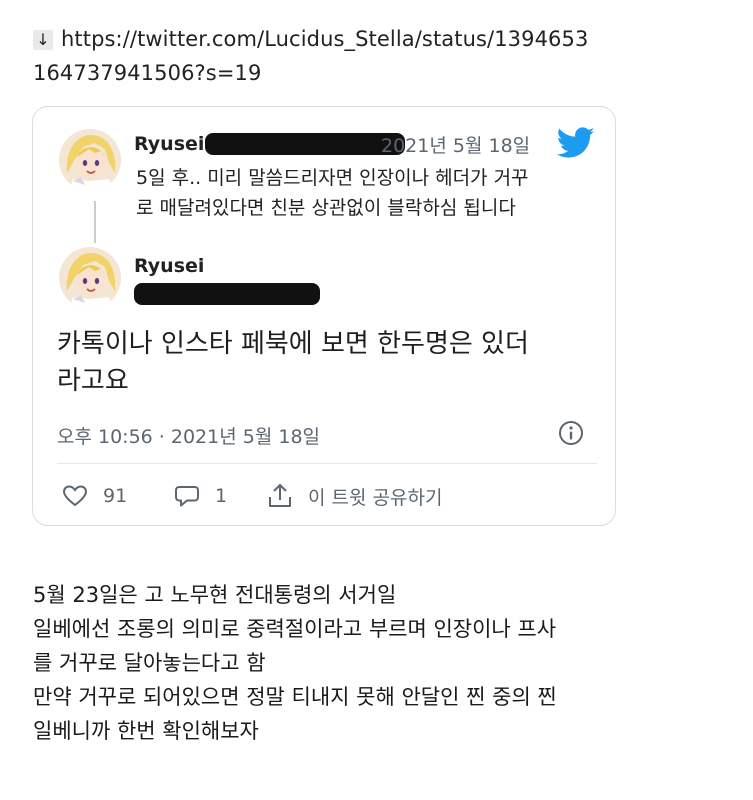 The width and height of the screenshot is (753, 800). Describe the element at coordinates (43, 40) in the screenshot. I see `download-arrow-icon: ↓` at that location.